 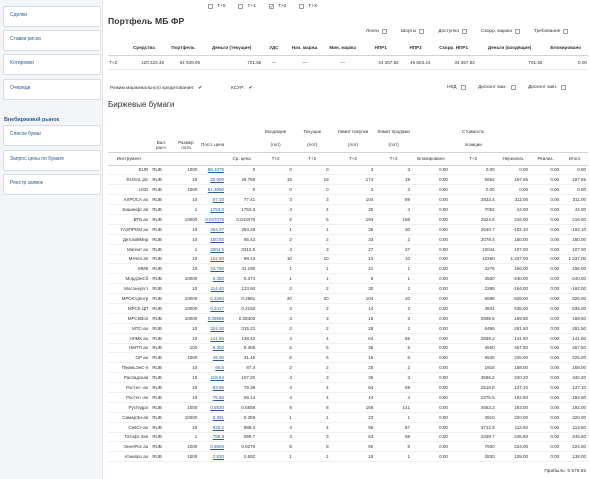 I want to click on cell-last-price: 114.40, so click(x=213, y=289).